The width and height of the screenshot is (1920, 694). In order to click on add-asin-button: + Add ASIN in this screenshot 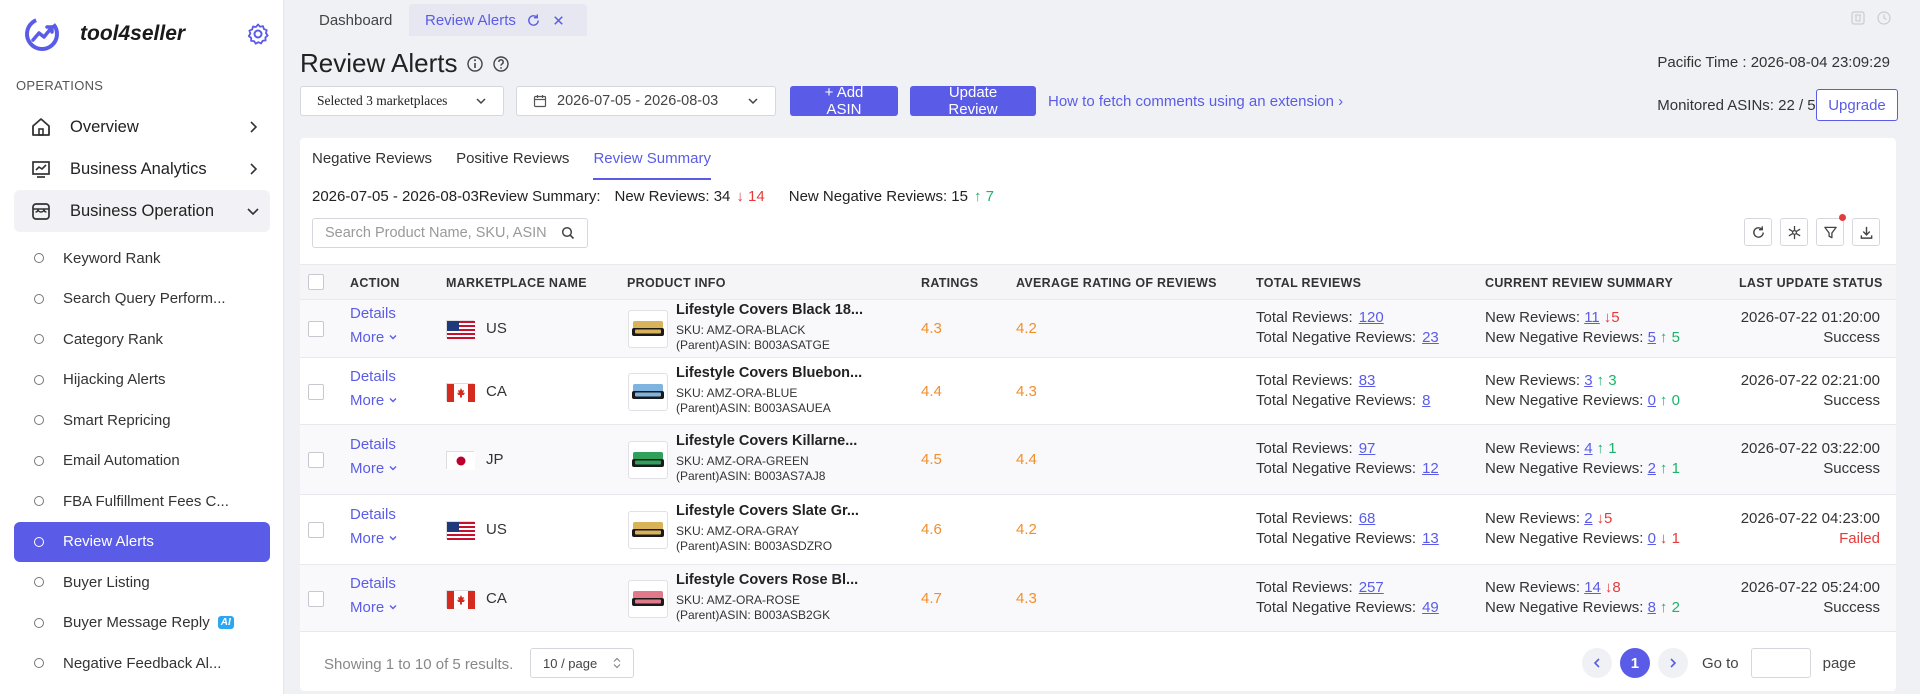, I will do `click(844, 101)`.